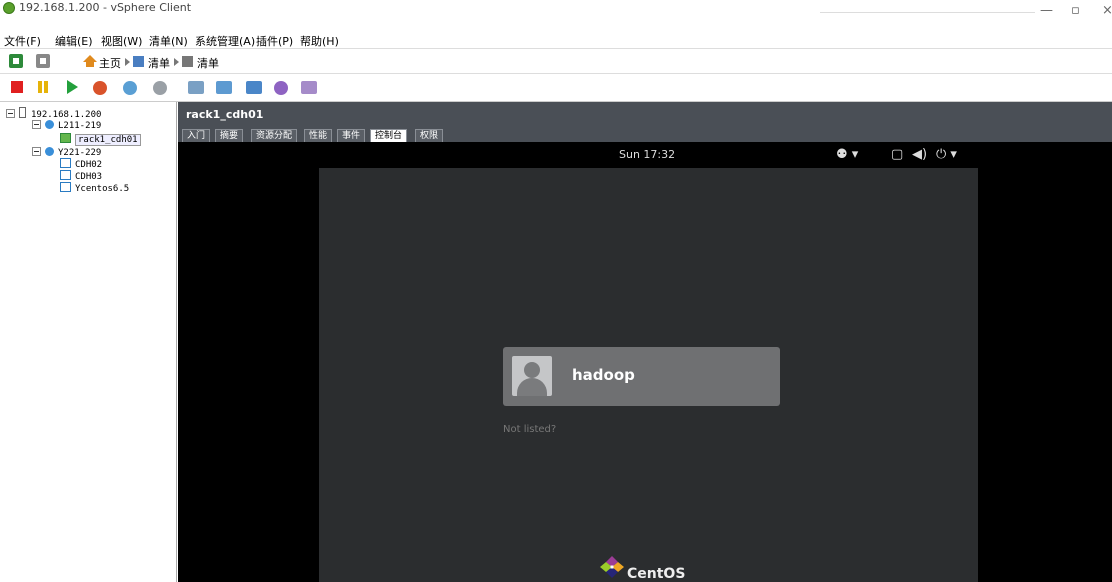 The height and width of the screenshot is (582, 1112). What do you see at coordinates (196, 135) in the screenshot?
I see `tab-getting-started: 入门` at bounding box center [196, 135].